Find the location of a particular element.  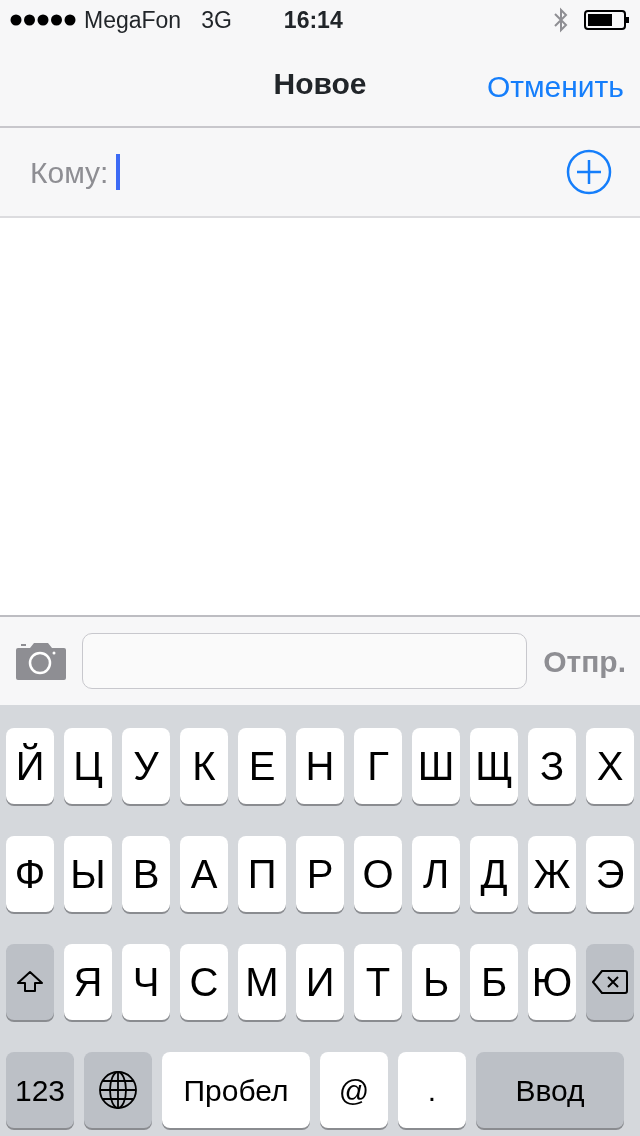

letter-key: Ж is located at coordinates (552, 874).